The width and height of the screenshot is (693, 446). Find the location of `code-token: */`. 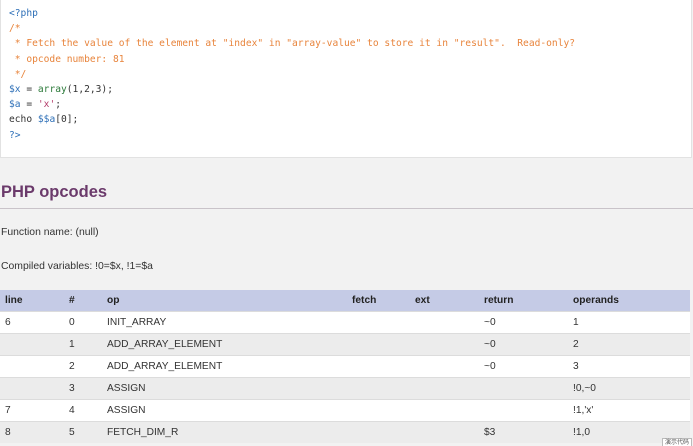

code-token: */ is located at coordinates (18, 74).